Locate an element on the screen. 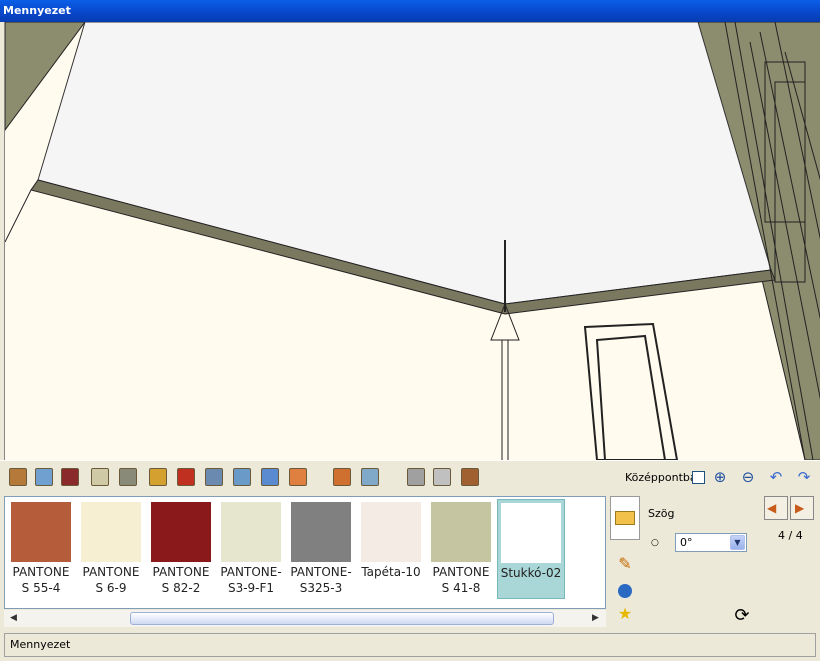  prev-page-icon: ◀ is located at coordinates (772, 508).